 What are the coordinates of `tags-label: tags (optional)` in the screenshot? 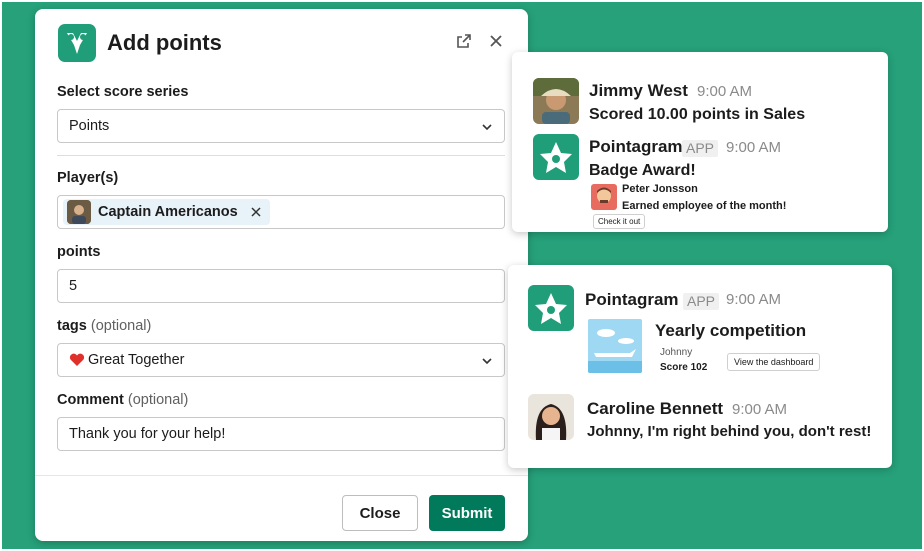 It's located at (104, 326).